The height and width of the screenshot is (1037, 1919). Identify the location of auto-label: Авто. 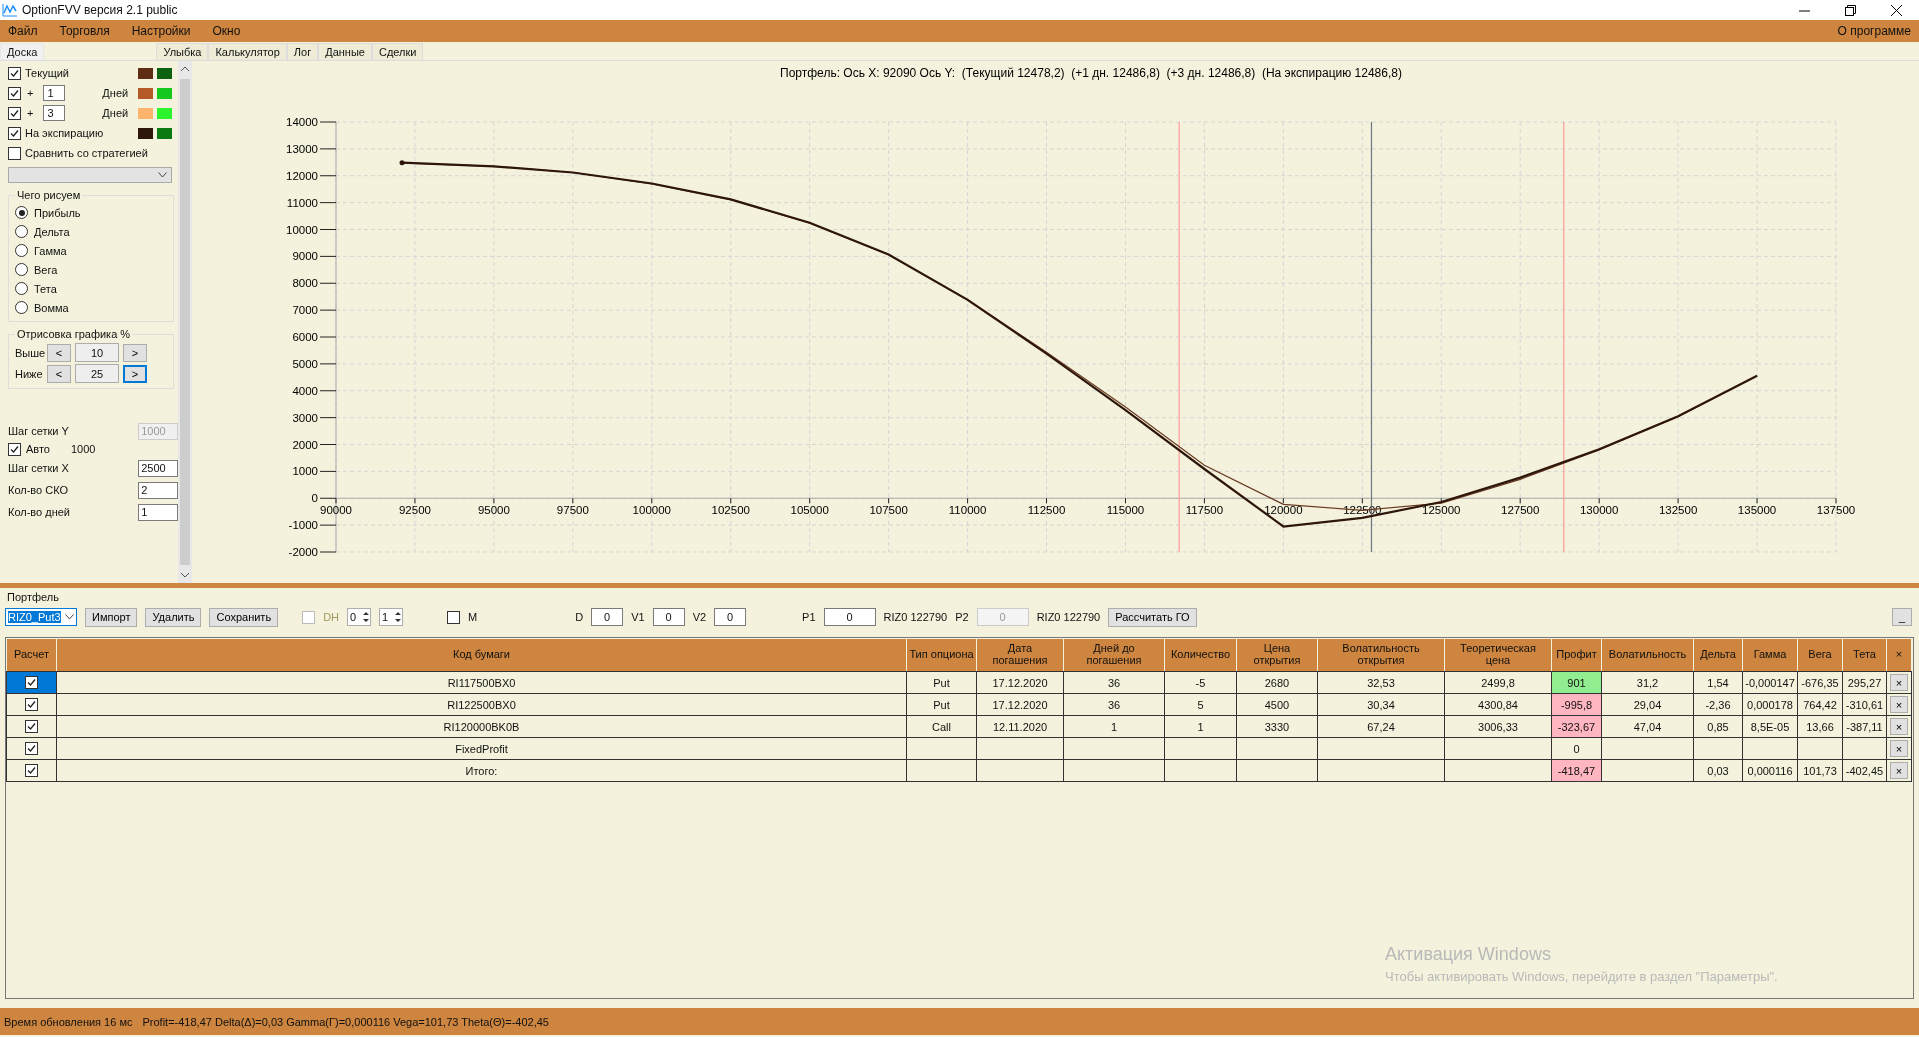
(38, 449).